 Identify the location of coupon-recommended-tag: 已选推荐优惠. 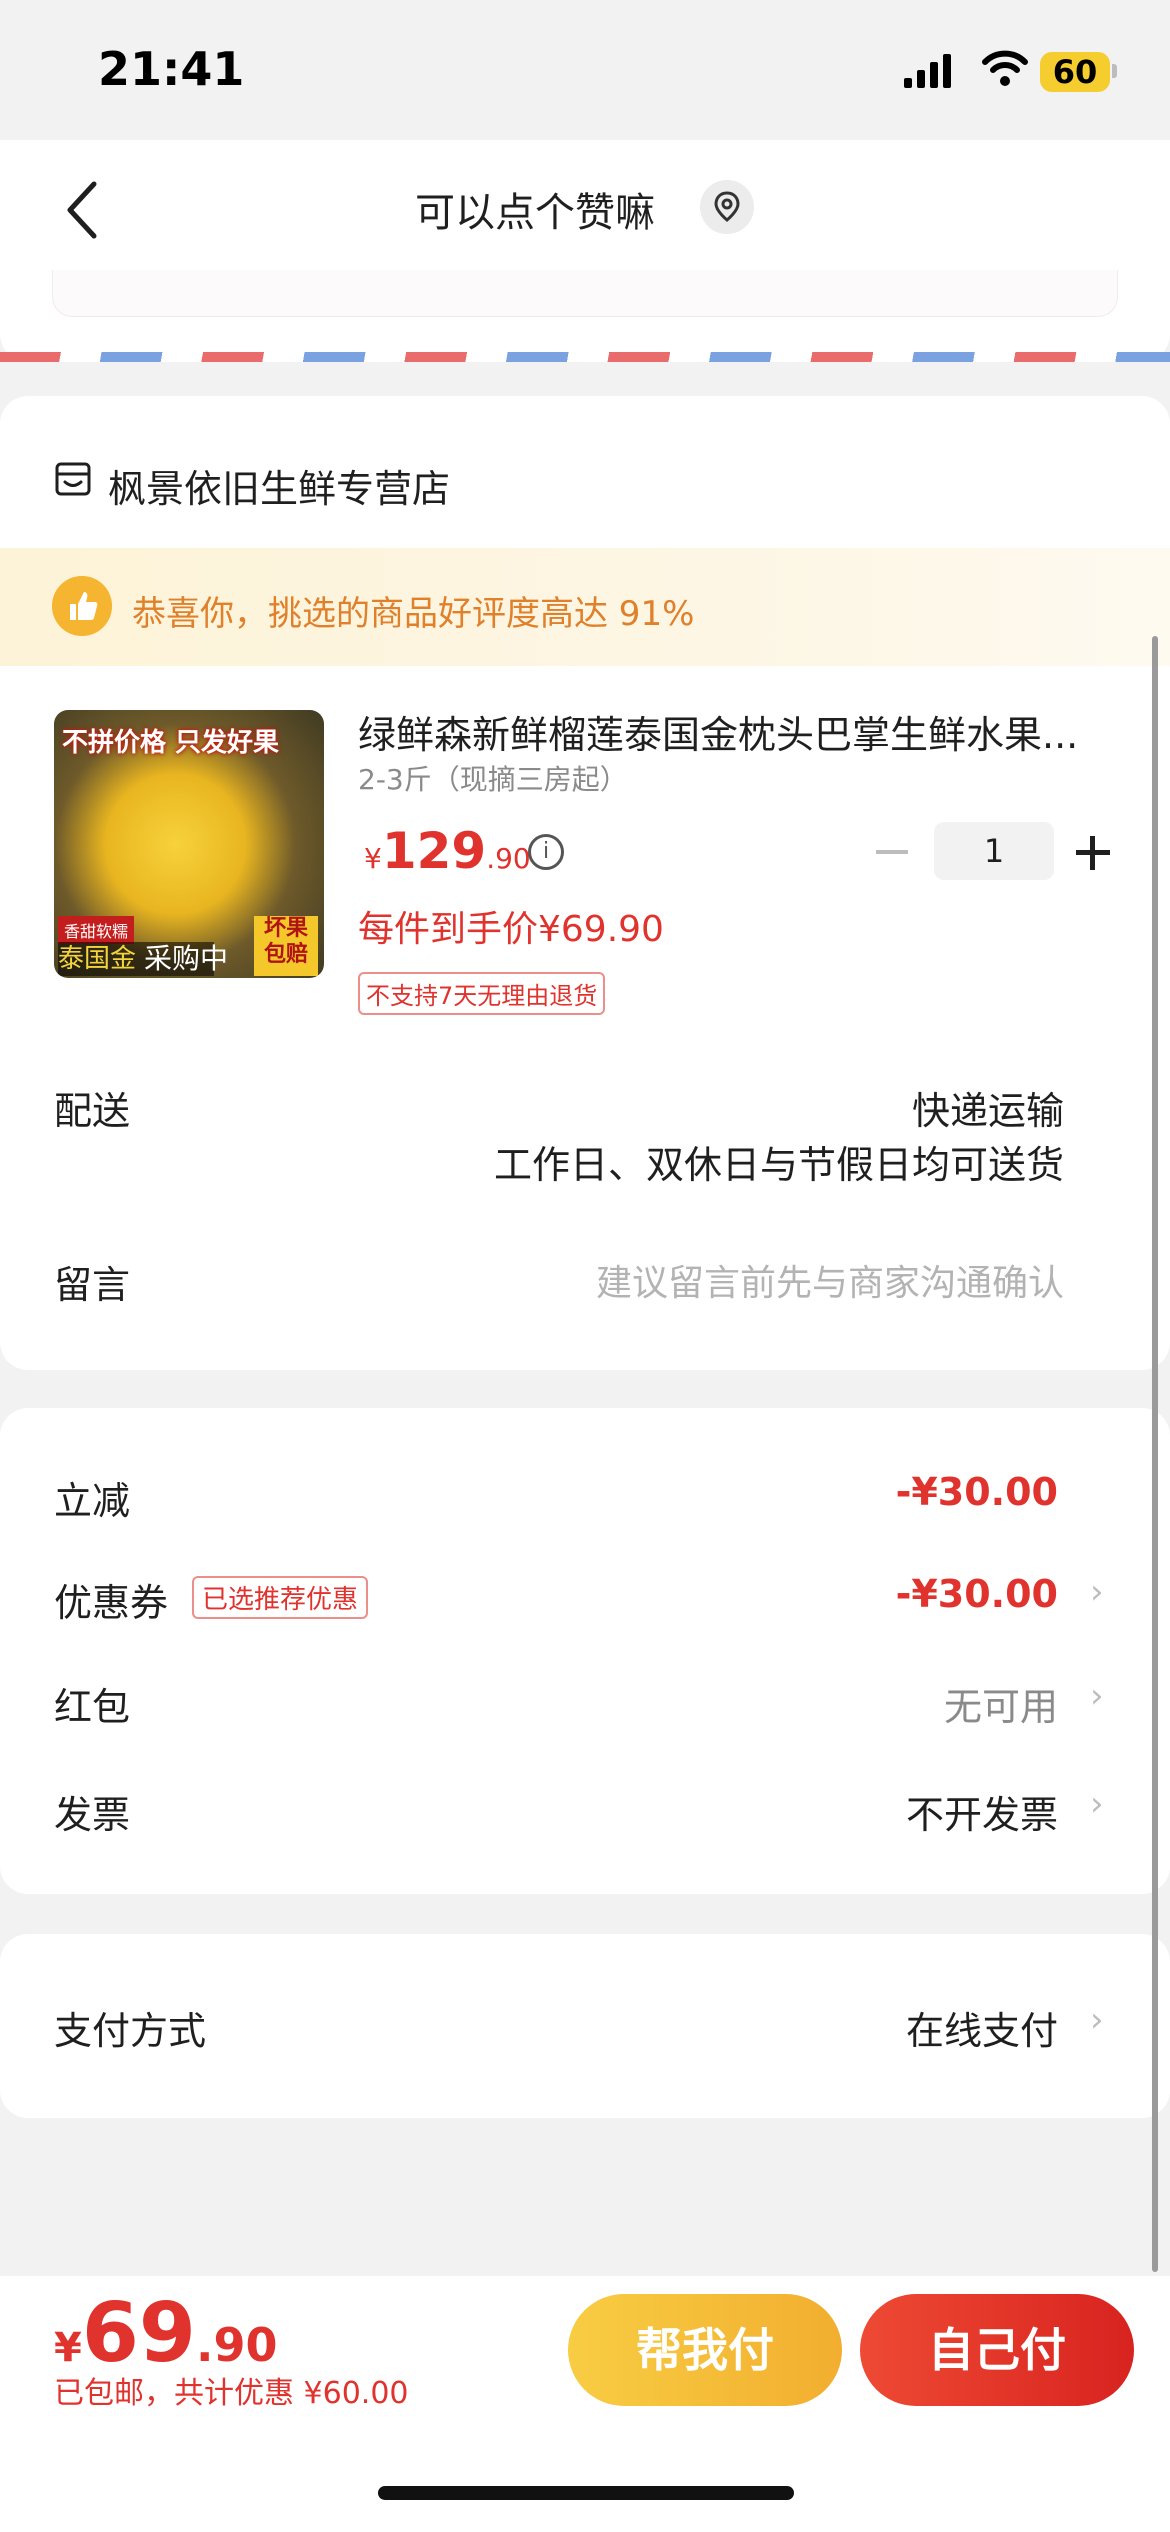
(280, 1597).